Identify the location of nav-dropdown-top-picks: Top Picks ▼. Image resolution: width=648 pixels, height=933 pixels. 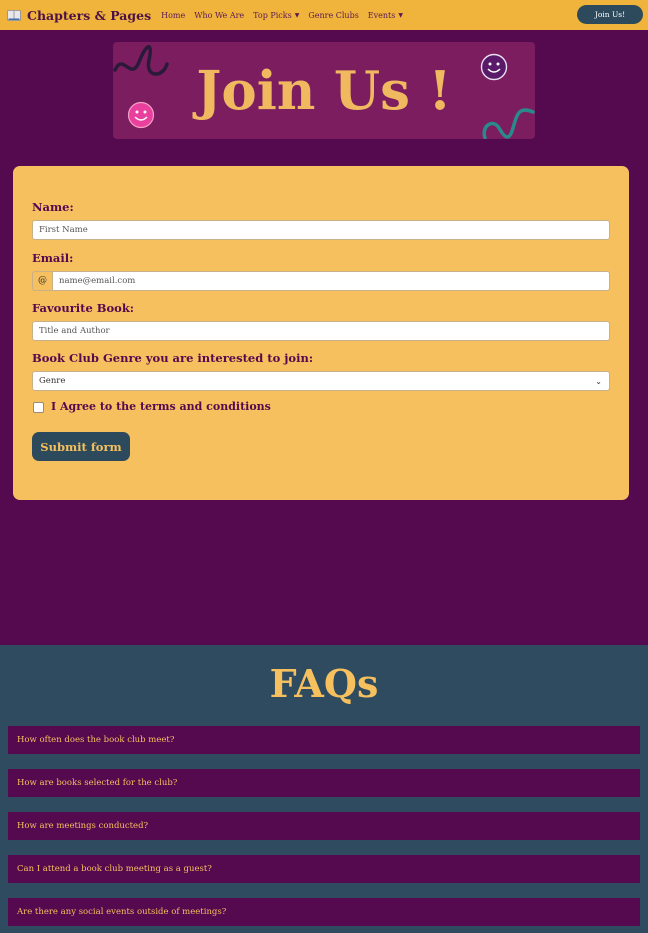
(276, 15).